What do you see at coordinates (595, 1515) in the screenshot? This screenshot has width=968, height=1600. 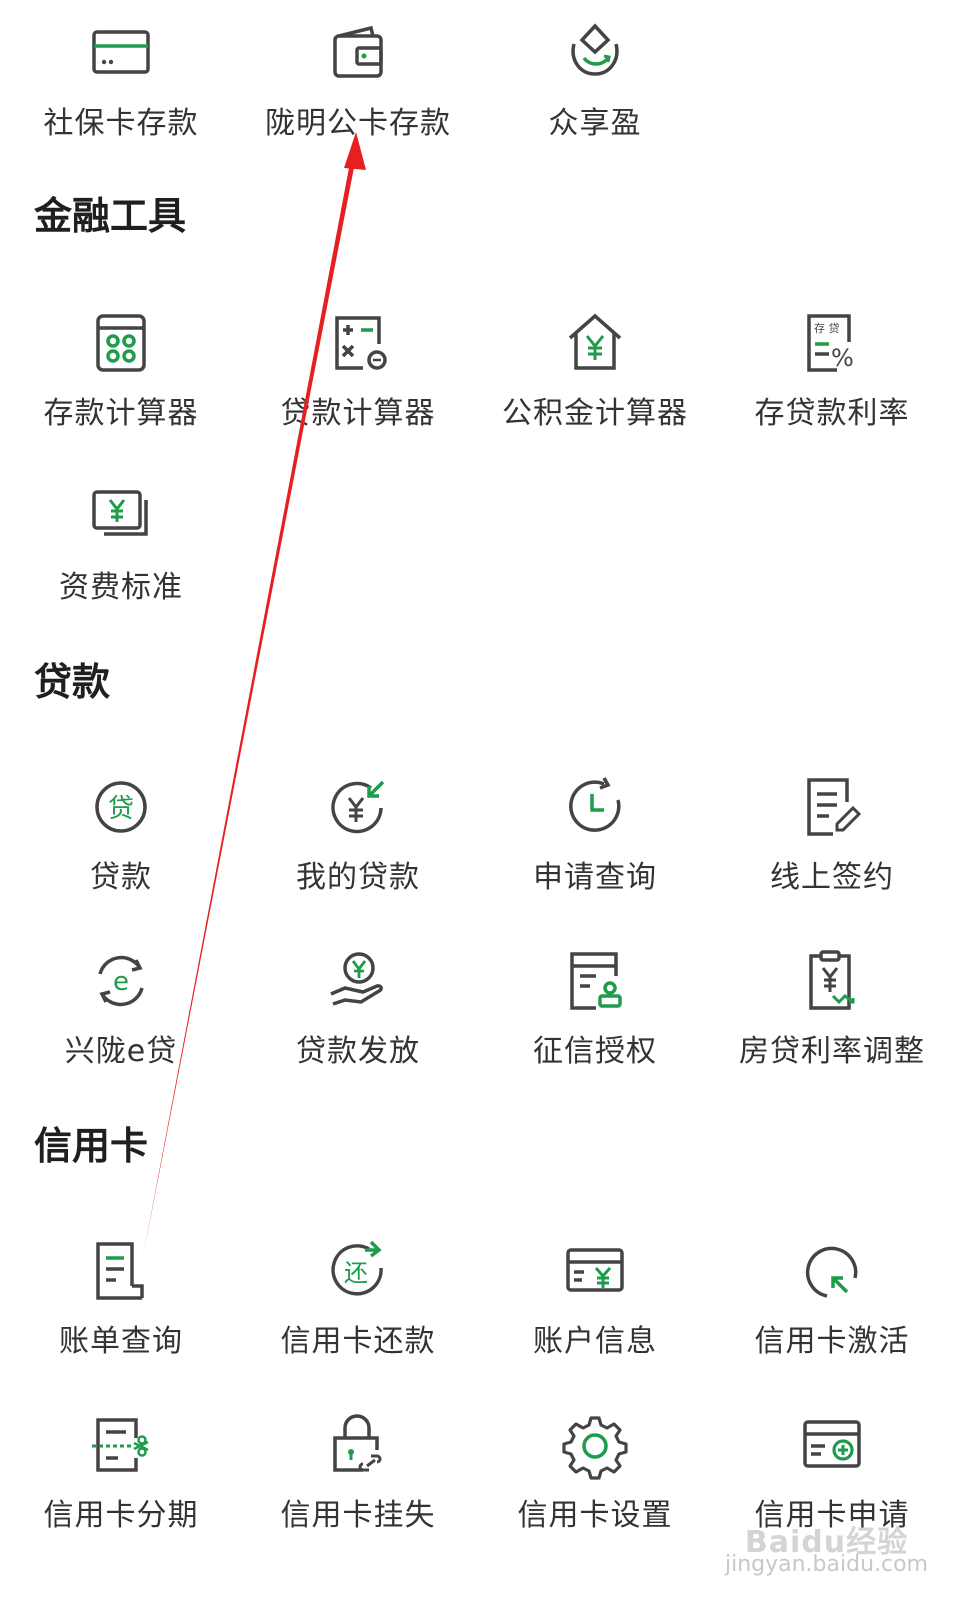 I see `item-label: 信用卡设置` at bounding box center [595, 1515].